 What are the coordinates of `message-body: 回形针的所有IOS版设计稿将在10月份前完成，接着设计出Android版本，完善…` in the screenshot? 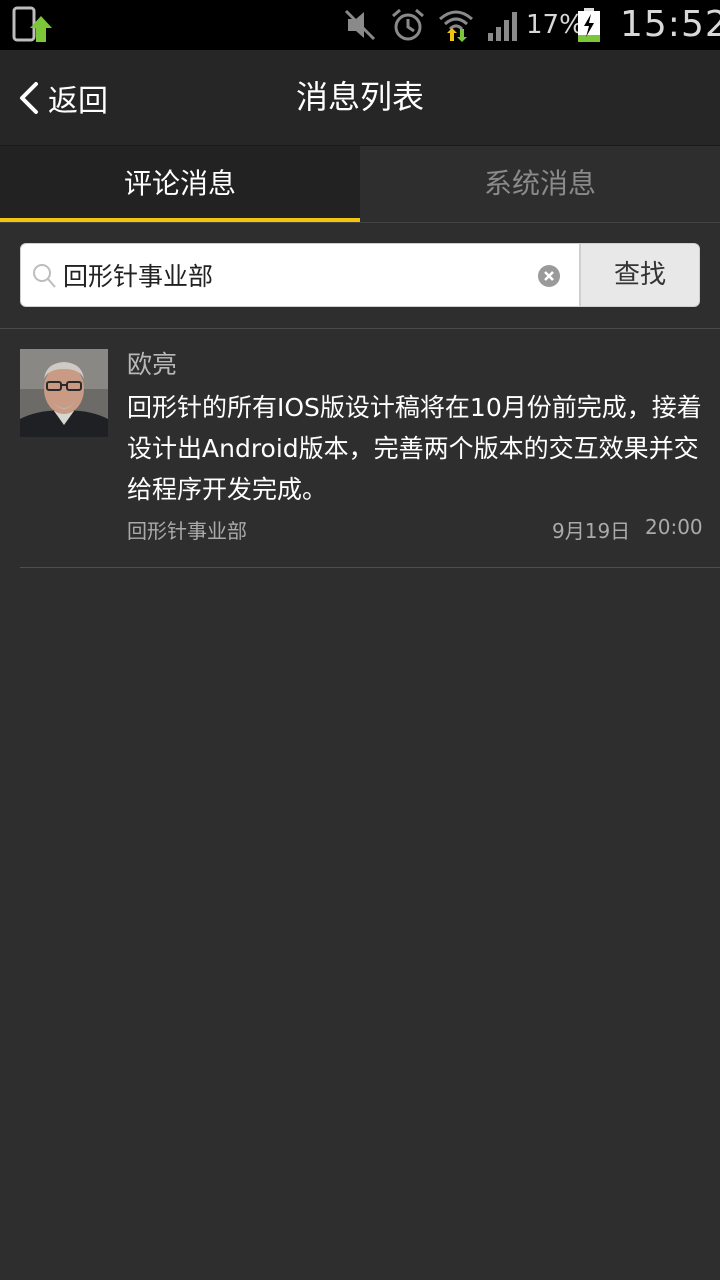 It's located at (414, 448).